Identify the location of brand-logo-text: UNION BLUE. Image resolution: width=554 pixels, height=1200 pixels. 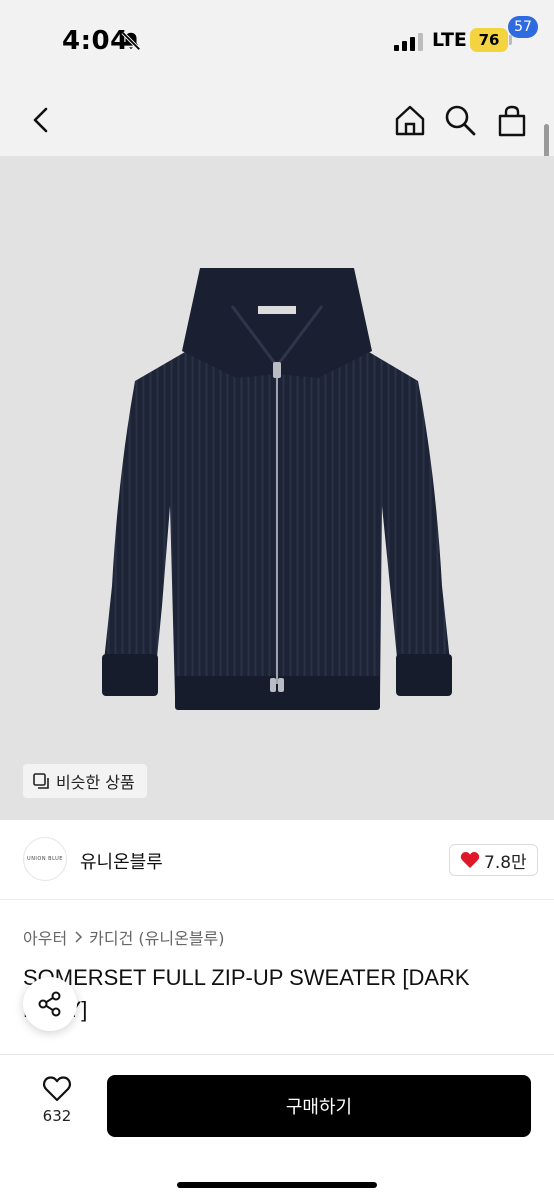
(45, 859).